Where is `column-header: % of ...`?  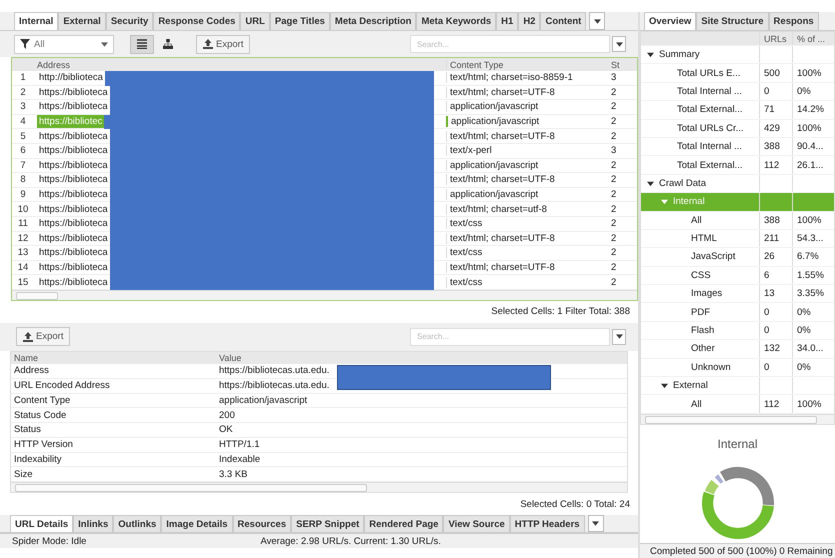 column-header: % of ... is located at coordinates (813, 38).